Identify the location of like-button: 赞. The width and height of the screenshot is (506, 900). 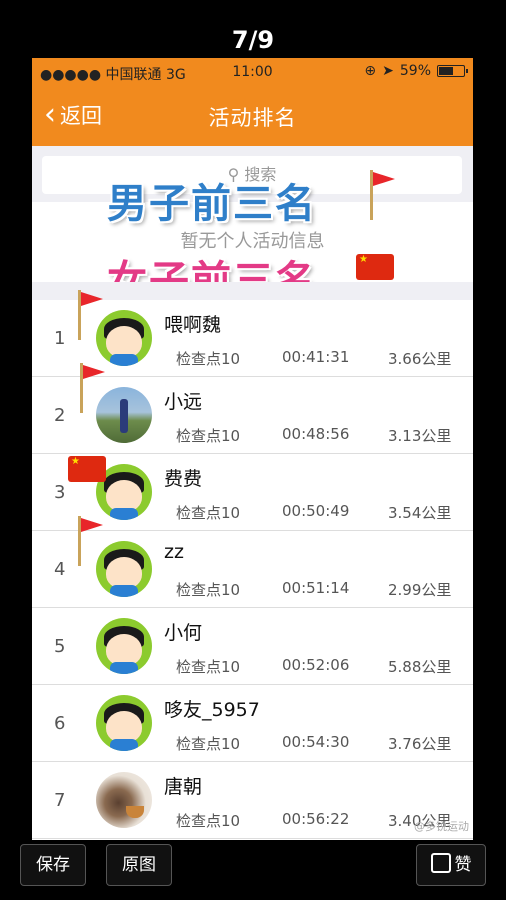
(451, 865).